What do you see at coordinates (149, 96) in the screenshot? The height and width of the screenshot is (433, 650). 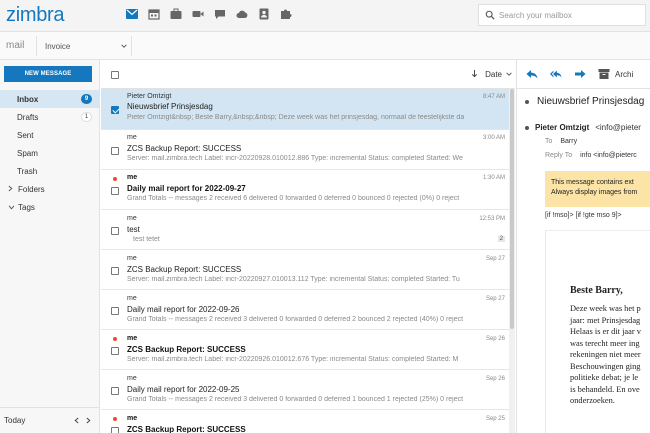 I see `message-sender: Pieter Omtzigt` at bounding box center [149, 96].